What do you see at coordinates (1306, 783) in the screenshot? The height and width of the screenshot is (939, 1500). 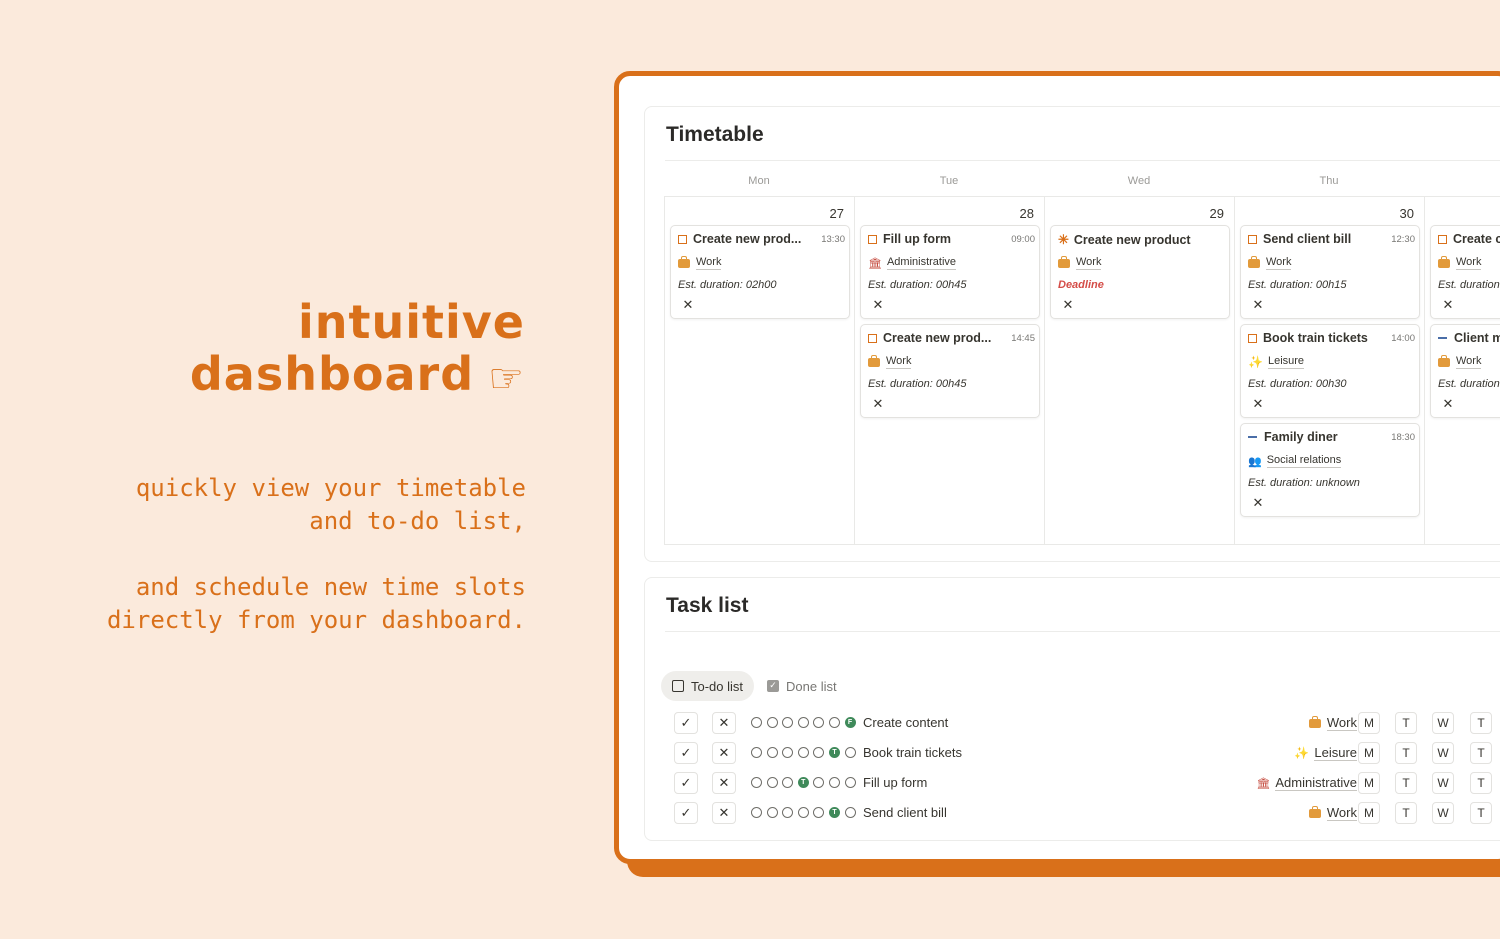 I see `task-tag: 🏛 Administrative` at bounding box center [1306, 783].